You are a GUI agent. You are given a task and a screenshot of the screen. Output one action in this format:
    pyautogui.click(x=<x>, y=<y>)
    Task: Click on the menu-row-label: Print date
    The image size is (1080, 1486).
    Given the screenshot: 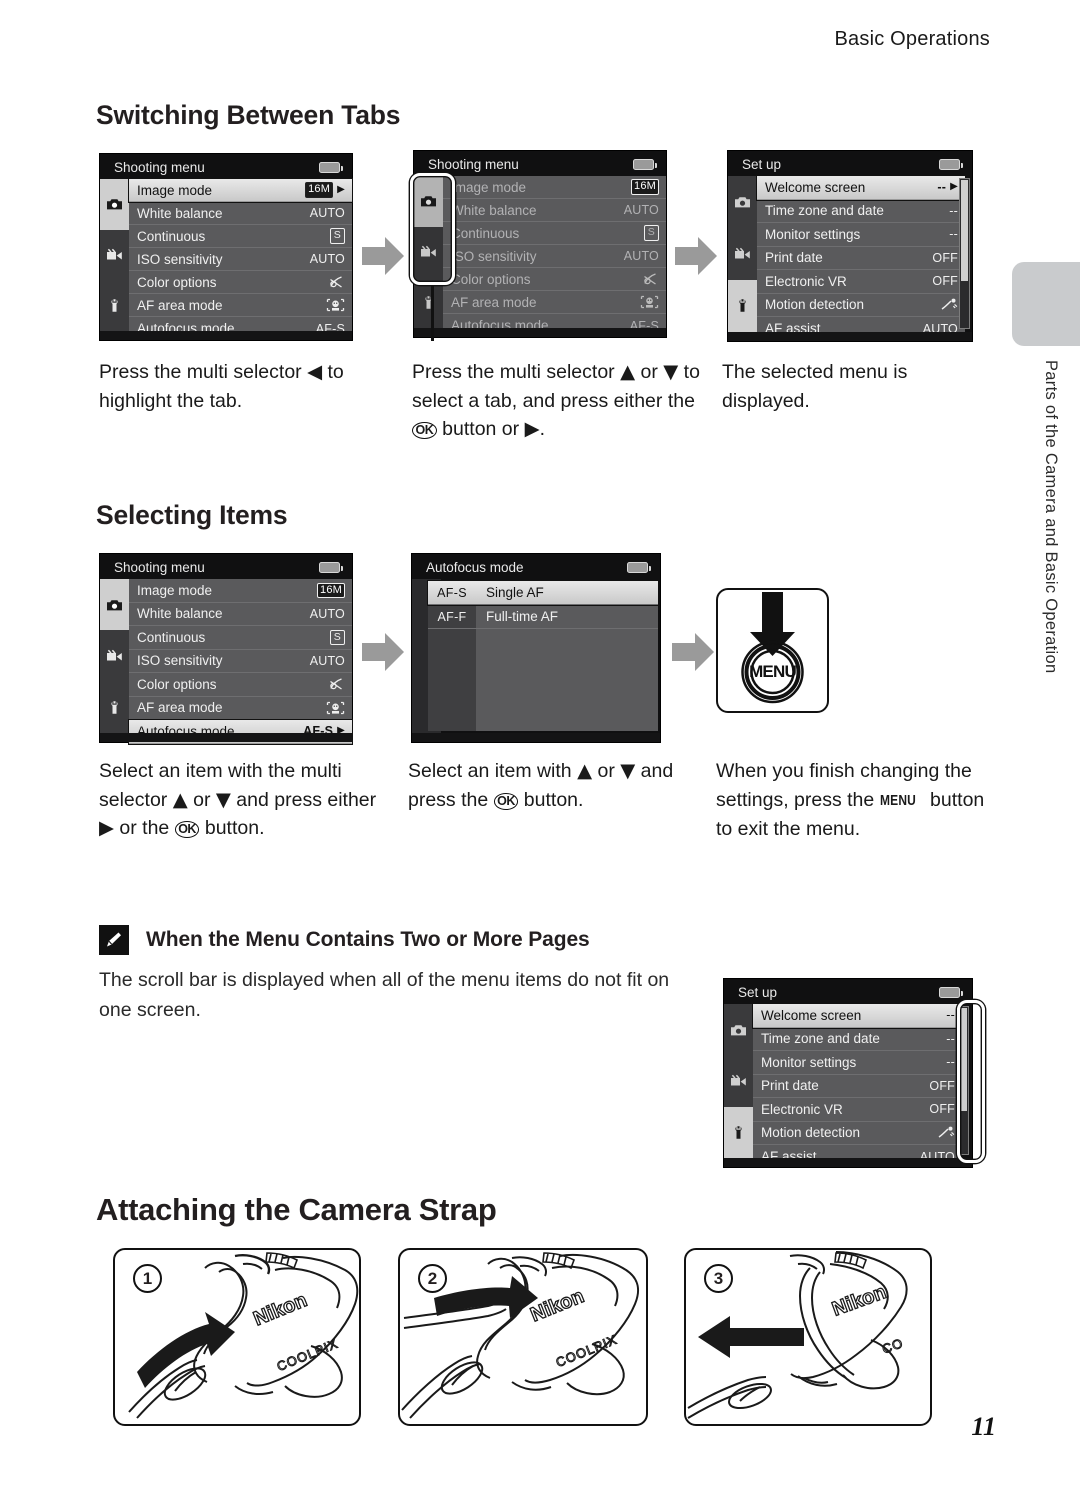 What is the action you would take?
    pyautogui.click(x=794, y=258)
    